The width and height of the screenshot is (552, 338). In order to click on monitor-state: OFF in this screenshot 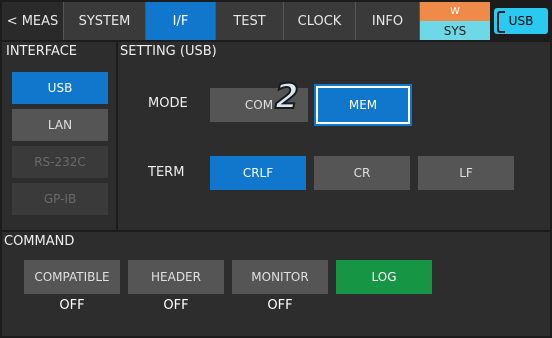, I will do `click(280, 305)`.